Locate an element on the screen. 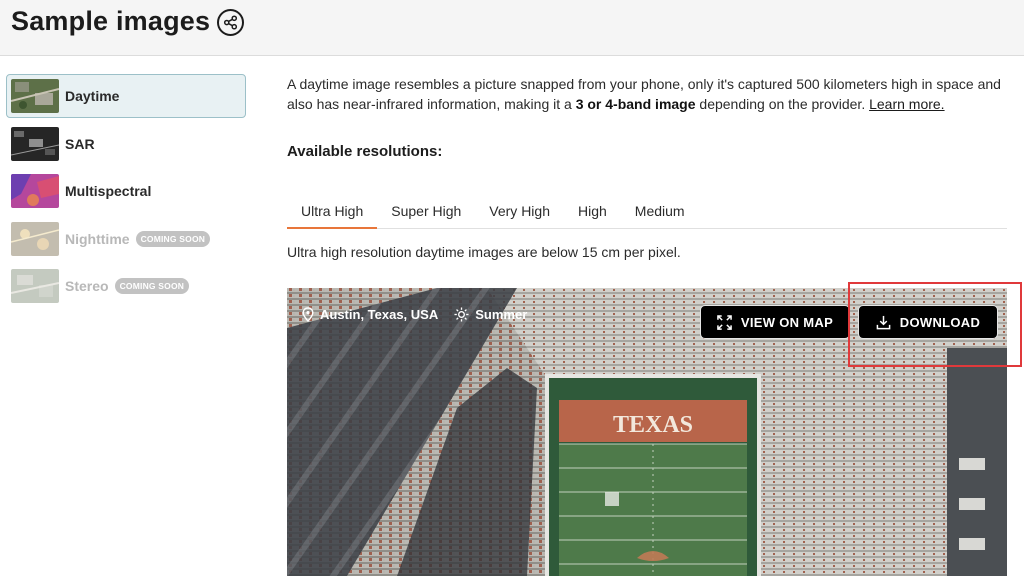  stereo-thumbnail is located at coordinates (35, 286).